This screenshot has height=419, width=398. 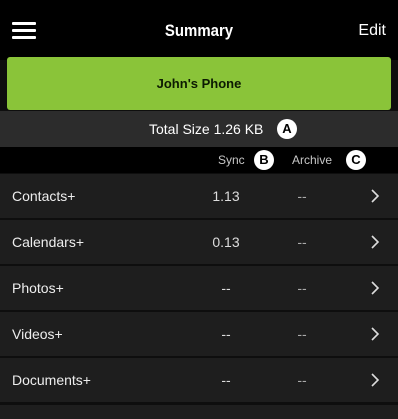 I want to click on row-label: Calendars+, so click(x=48, y=242).